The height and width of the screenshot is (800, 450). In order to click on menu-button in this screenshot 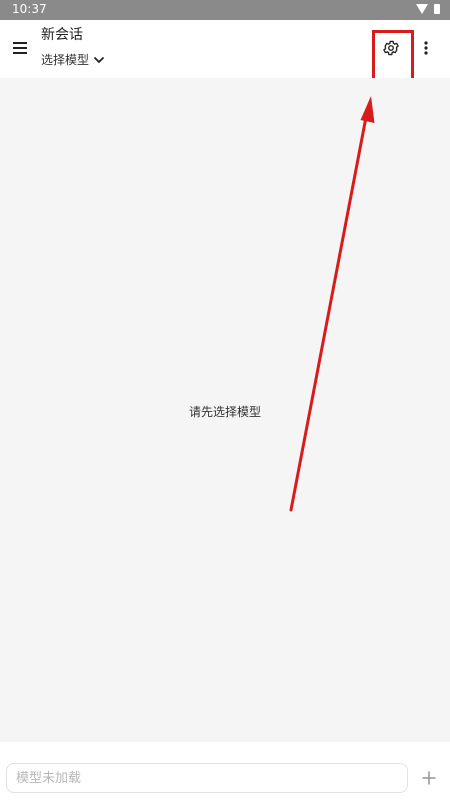, I will do `click(20, 48)`.